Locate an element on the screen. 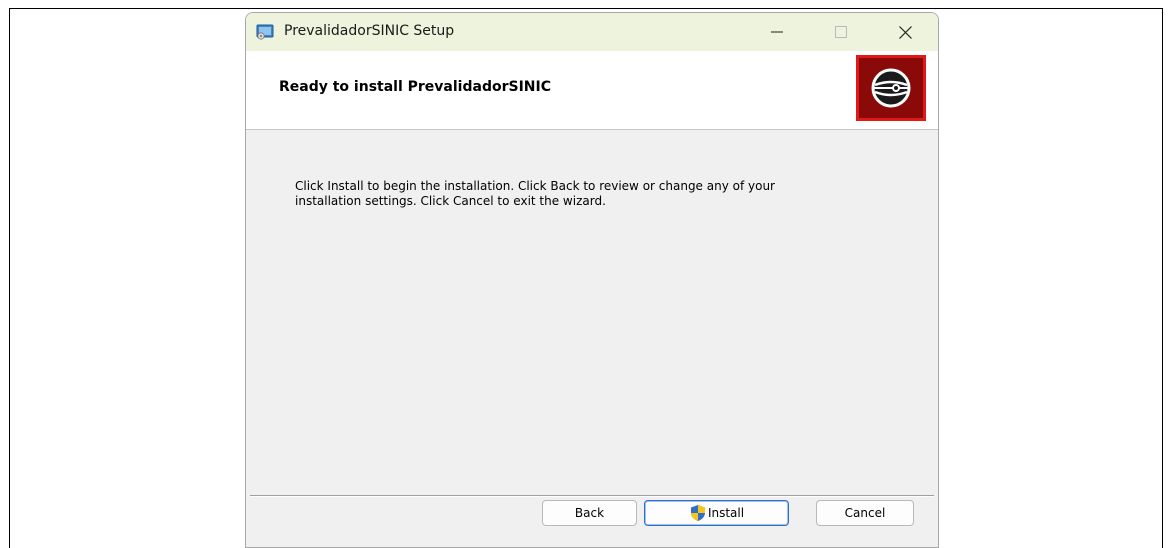  title-bar: PrevalidadorSINIC Setup is located at coordinates (592, 32).